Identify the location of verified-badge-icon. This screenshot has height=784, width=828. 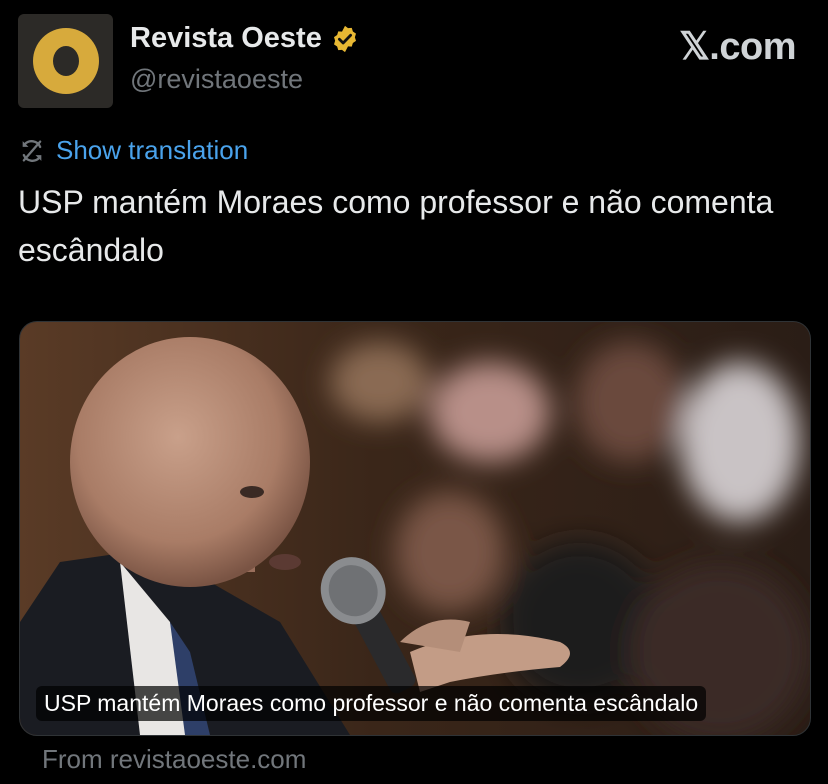
(344, 38).